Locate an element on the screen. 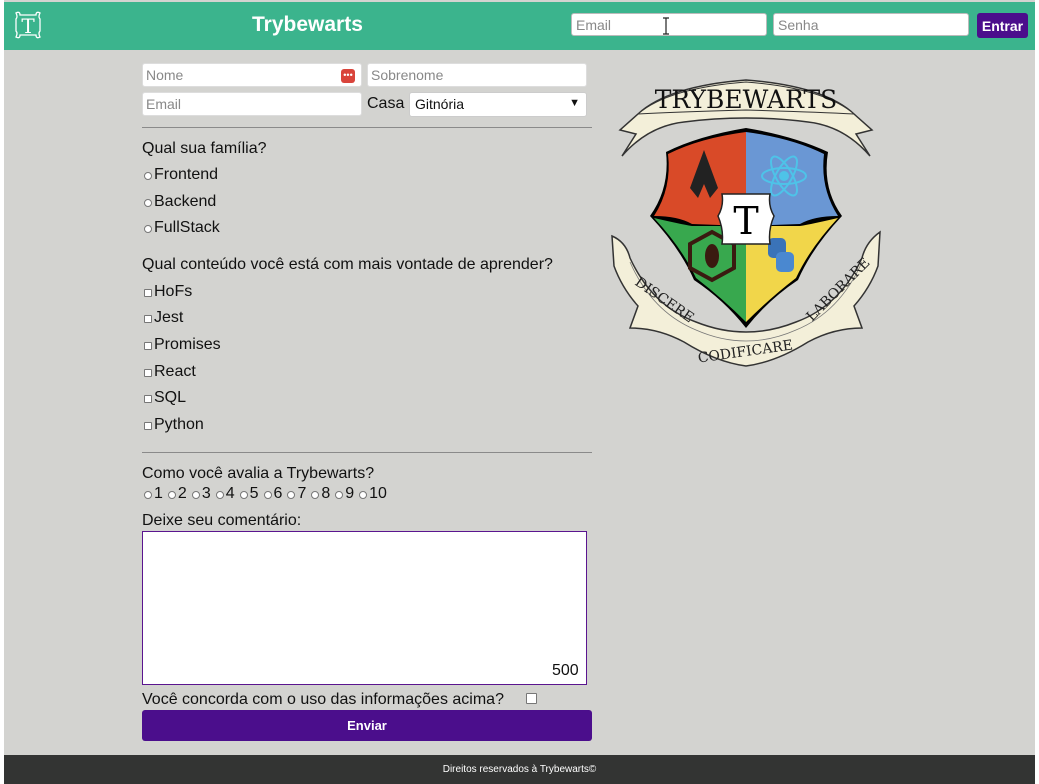 The image size is (1039, 784). rate-option-label: 3 is located at coordinates (206, 493).